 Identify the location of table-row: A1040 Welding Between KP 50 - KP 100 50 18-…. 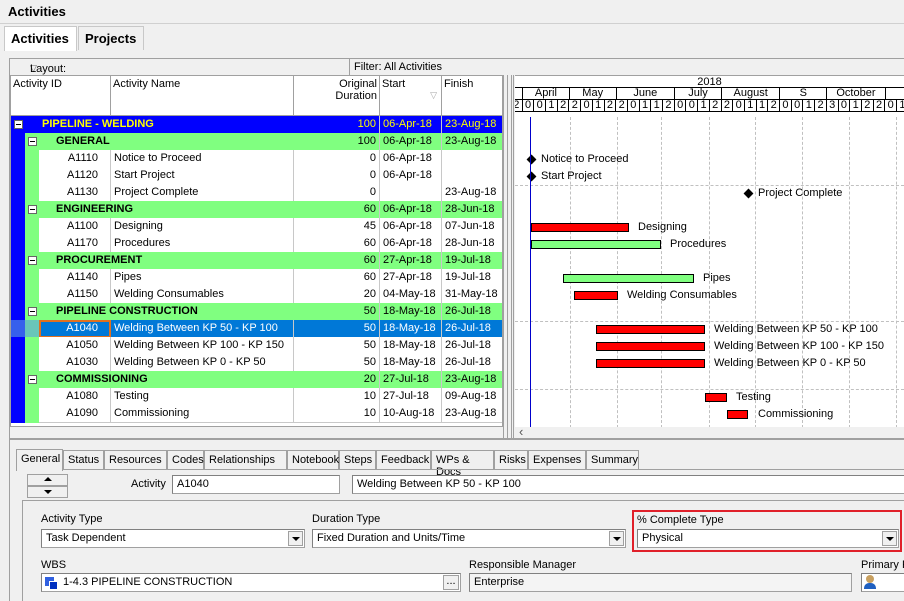
(256, 329).